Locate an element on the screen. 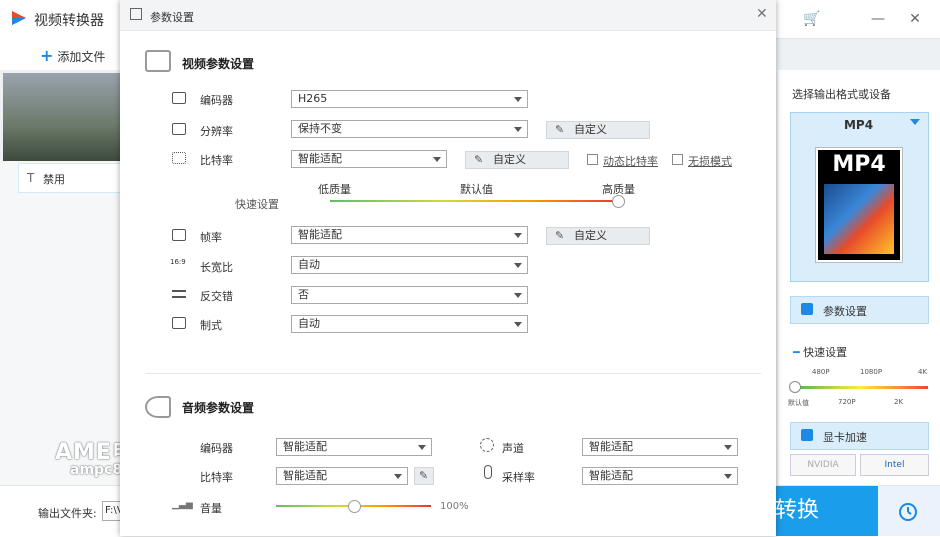 The image size is (940, 537). output-folder-label: 输出文件夹: is located at coordinates (67, 513).